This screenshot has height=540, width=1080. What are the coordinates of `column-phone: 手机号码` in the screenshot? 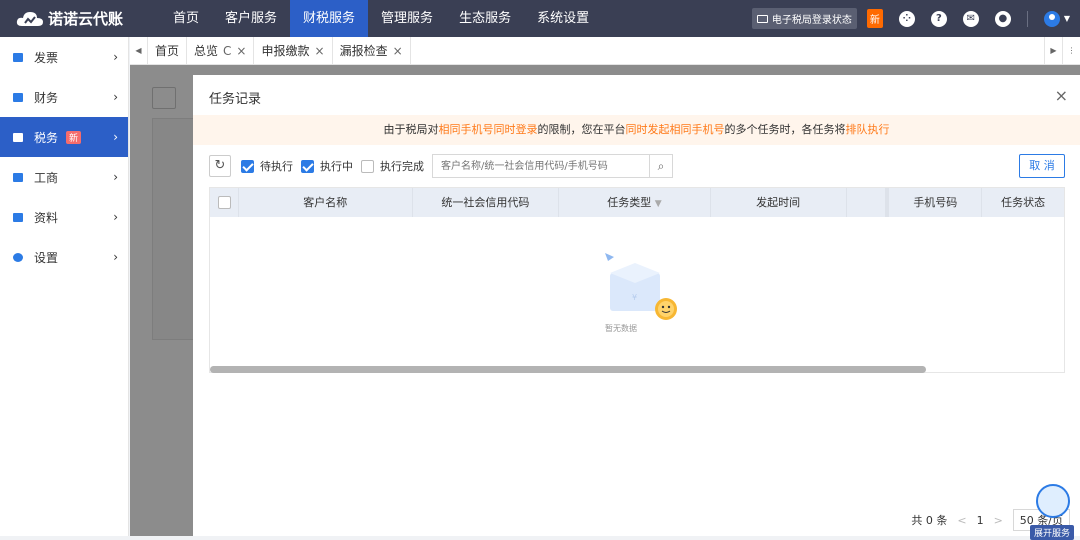 It's located at (934, 202).